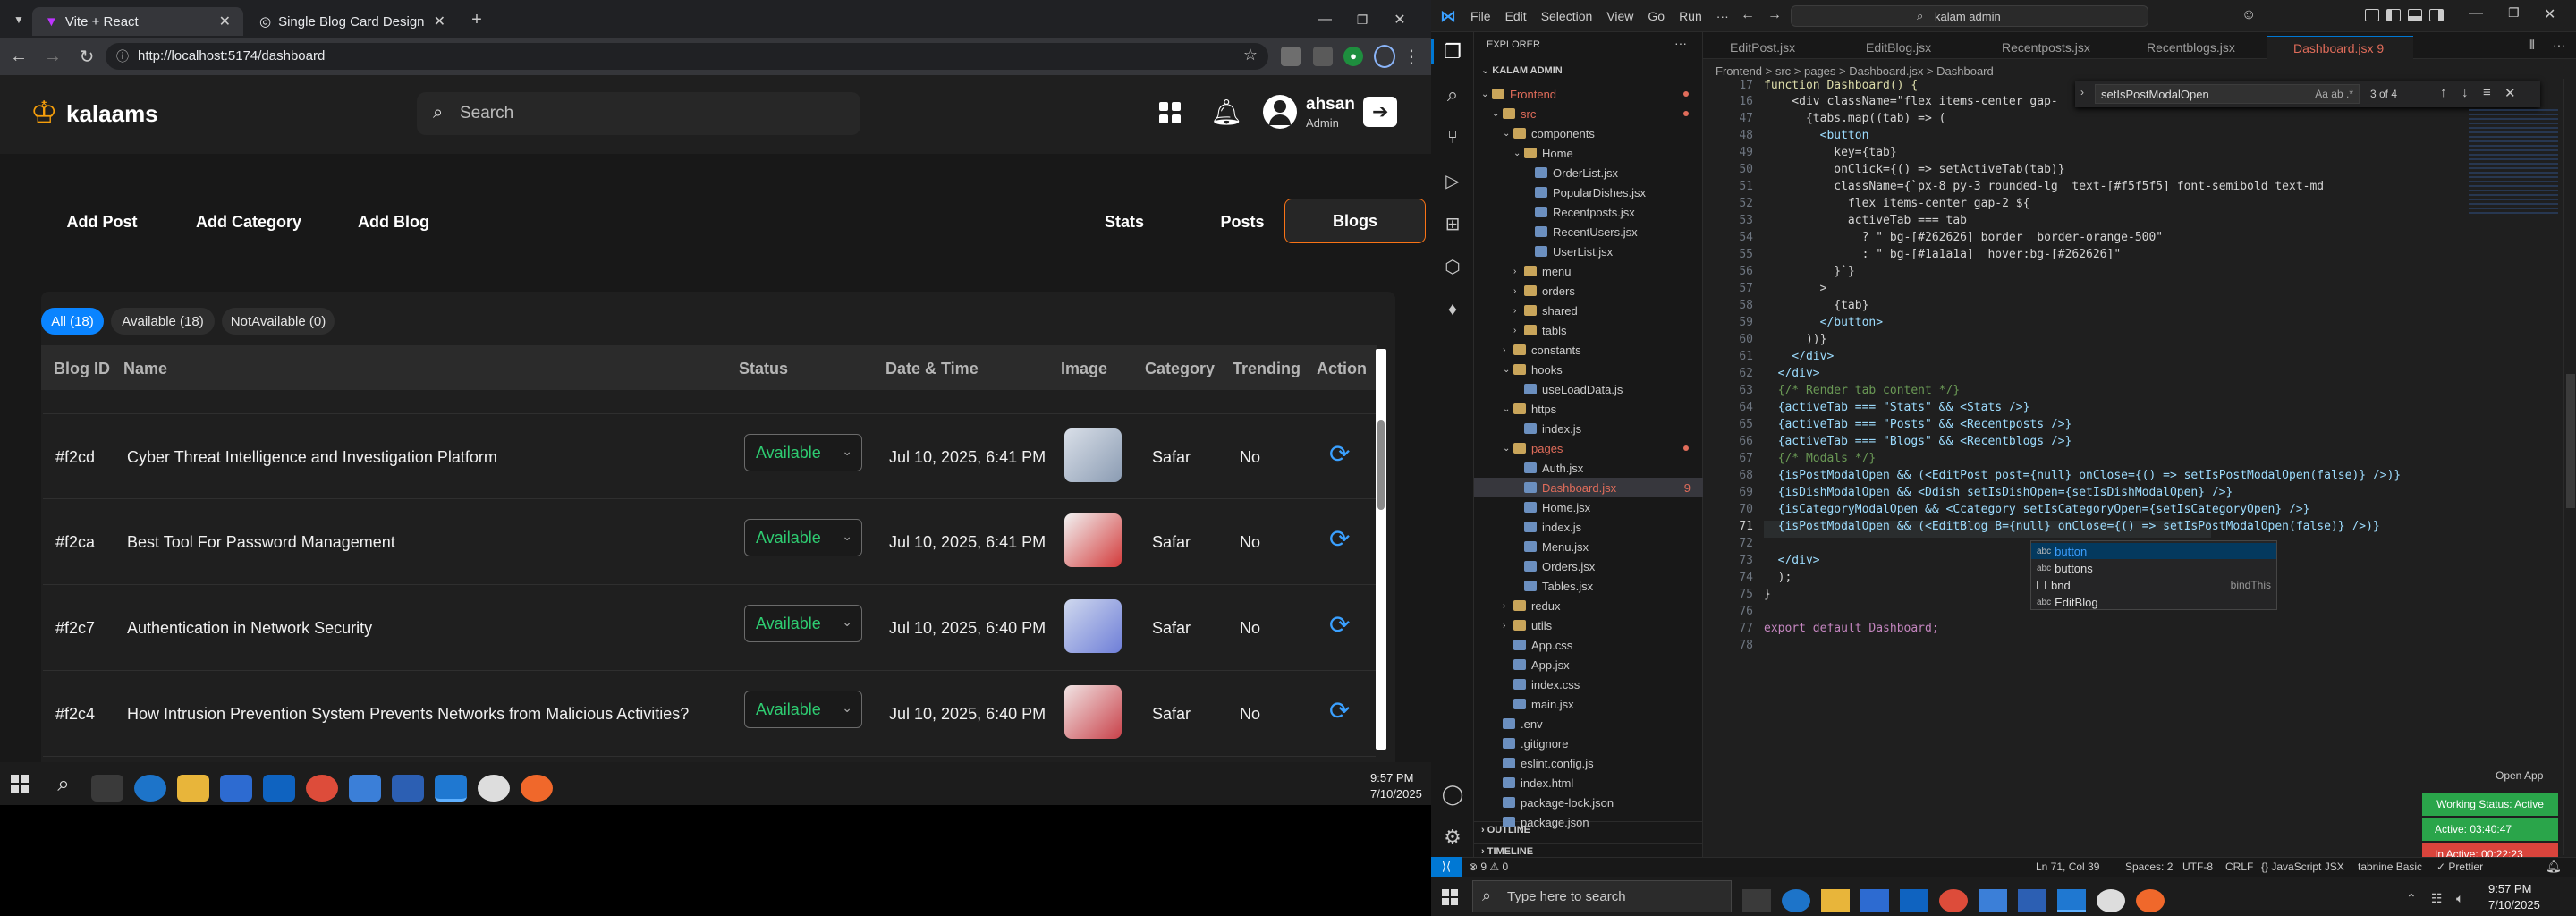 This screenshot has width=2576, height=916. I want to click on filter-not-available: NotAvailable (0), so click(278, 321).